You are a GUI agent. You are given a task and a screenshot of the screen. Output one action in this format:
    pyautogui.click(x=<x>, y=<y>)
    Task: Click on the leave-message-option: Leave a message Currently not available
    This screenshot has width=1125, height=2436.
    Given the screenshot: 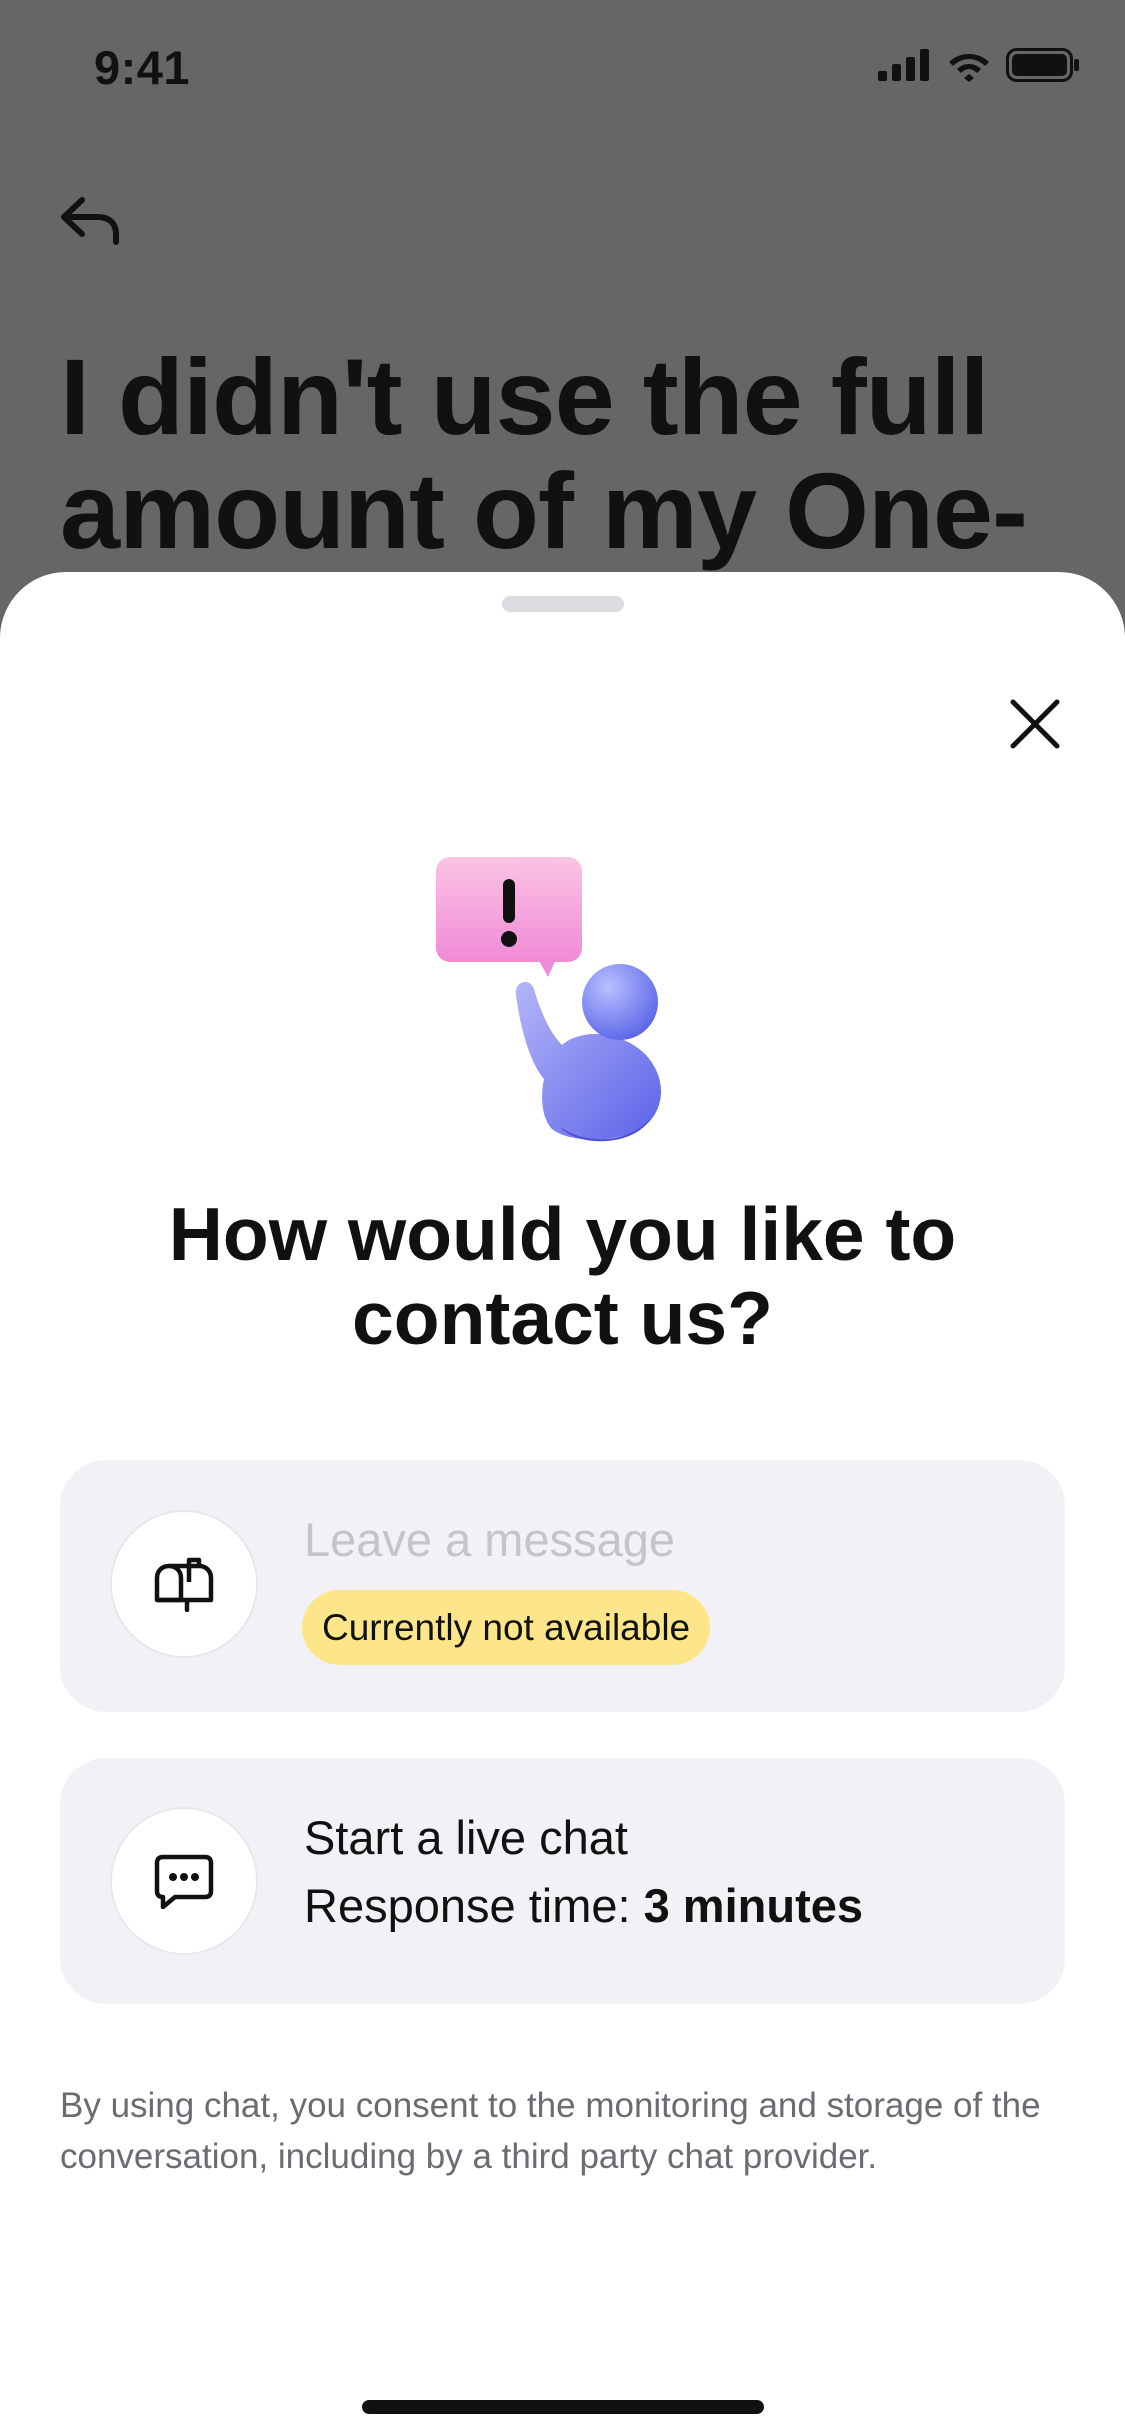 What is the action you would take?
    pyautogui.click(x=562, y=1586)
    